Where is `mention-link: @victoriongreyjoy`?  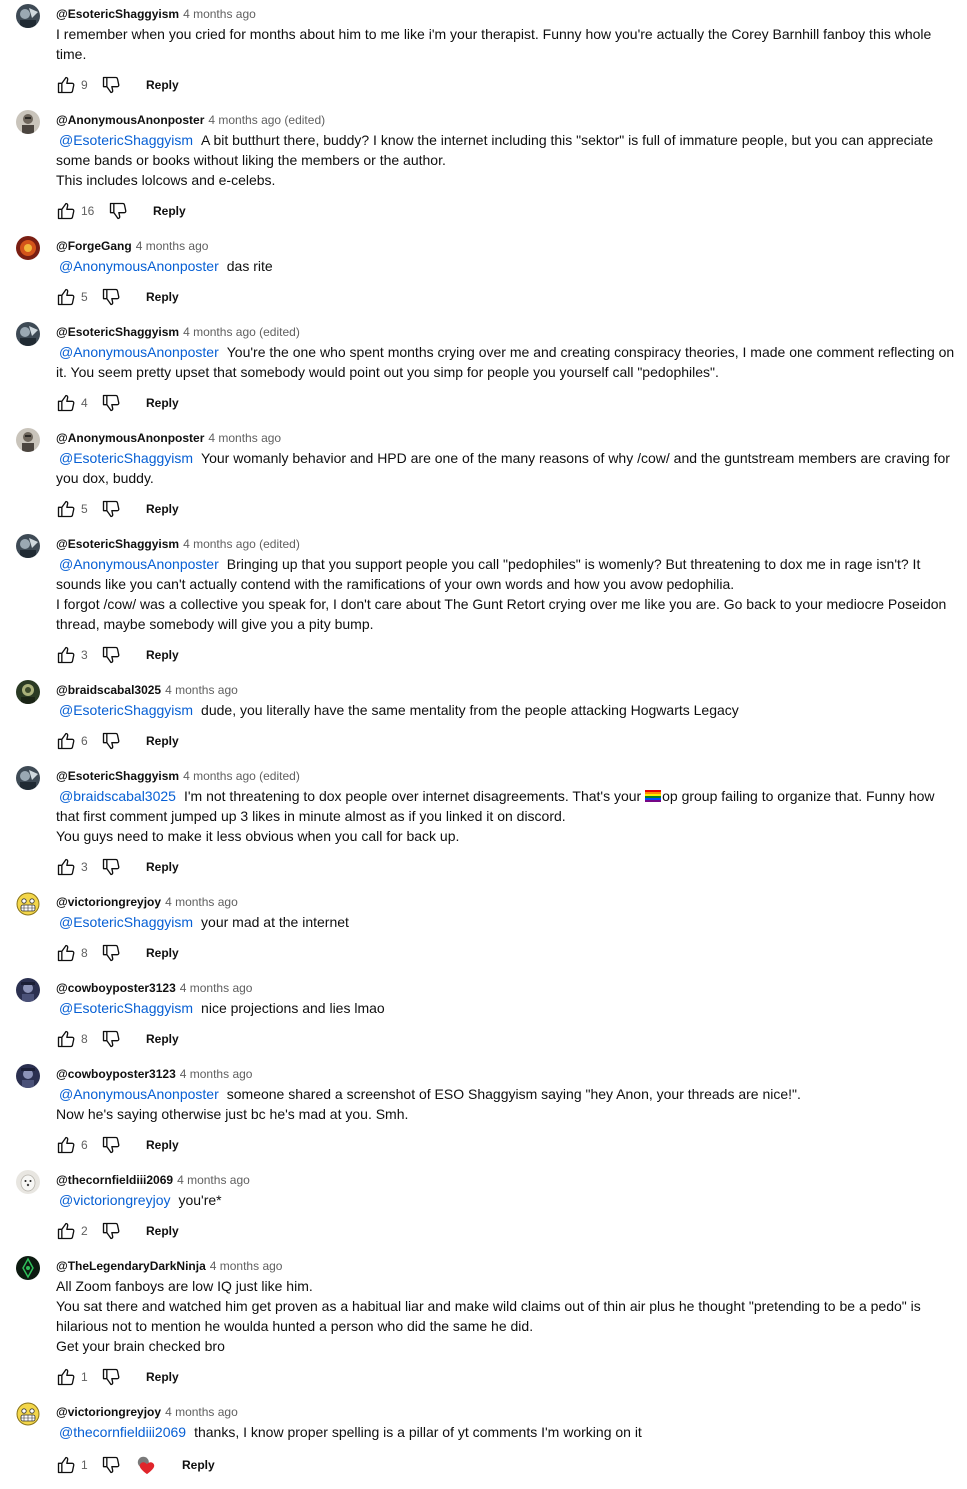 mention-link: @victoriongreyjoy is located at coordinates (114, 1200).